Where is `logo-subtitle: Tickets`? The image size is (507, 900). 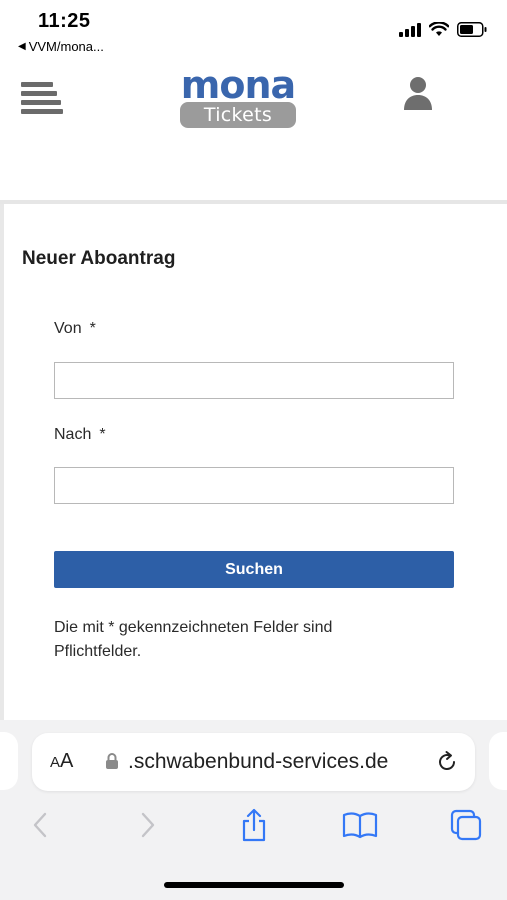 logo-subtitle: Tickets is located at coordinates (238, 115).